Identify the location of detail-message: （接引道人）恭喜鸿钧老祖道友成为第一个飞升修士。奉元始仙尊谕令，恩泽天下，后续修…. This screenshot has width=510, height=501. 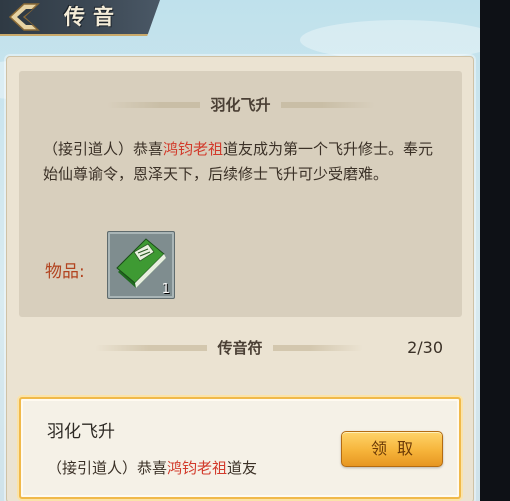
(243, 162).